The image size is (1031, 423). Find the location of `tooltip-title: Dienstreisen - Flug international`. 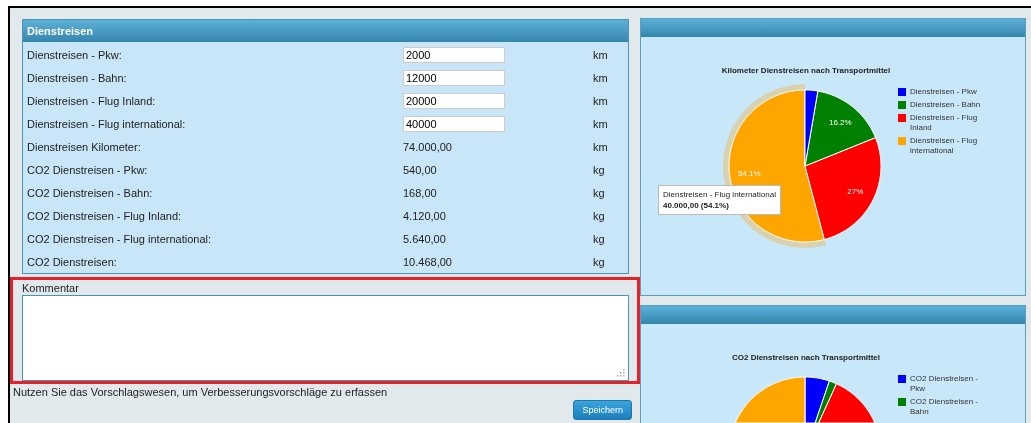

tooltip-title: Dienstreisen - Flug international is located at coordinates (719, 194).